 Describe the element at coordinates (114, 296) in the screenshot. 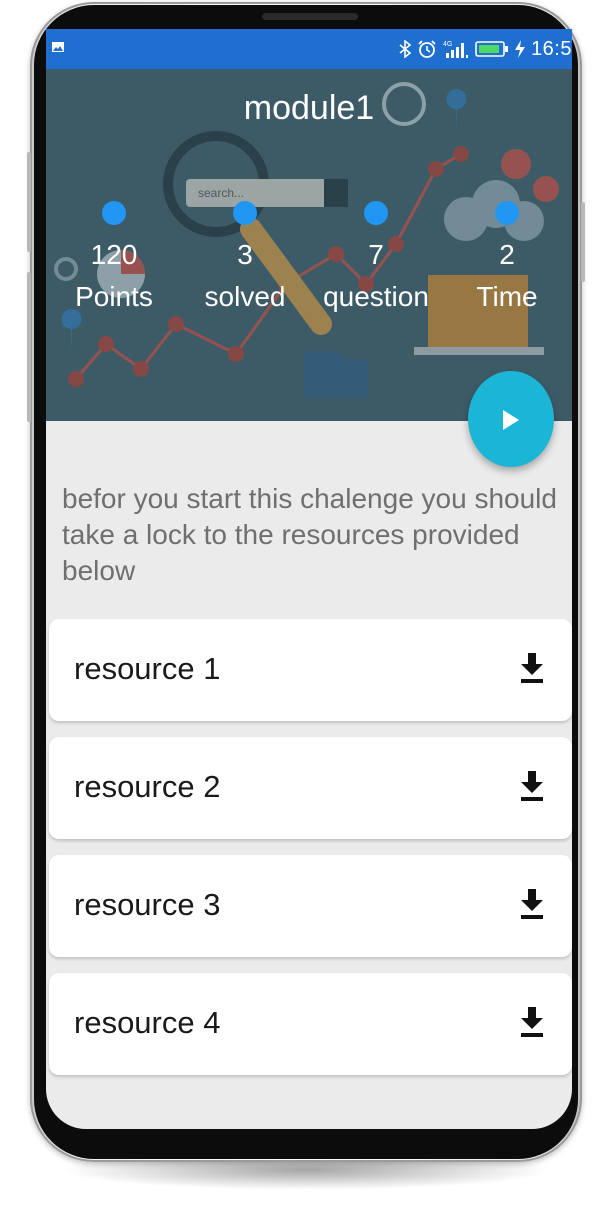

I see `stat-label: Points` at that location.